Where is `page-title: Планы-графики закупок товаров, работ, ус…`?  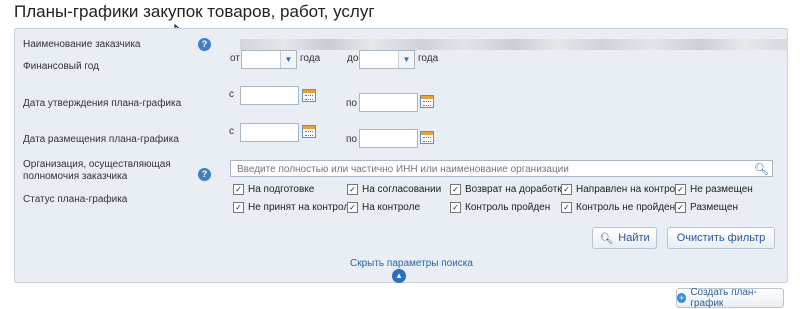 page-title: Планы-графики закупок товаров, работ, ус… is located at coordinates (194, 11).